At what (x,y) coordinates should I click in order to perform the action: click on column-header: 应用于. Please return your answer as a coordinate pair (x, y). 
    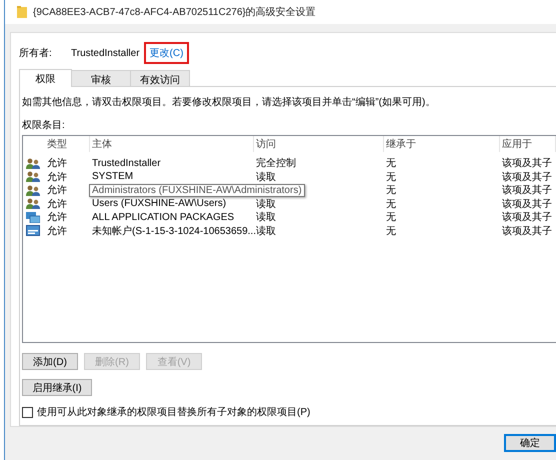
    Looking at the image, I should click on (528, 144).